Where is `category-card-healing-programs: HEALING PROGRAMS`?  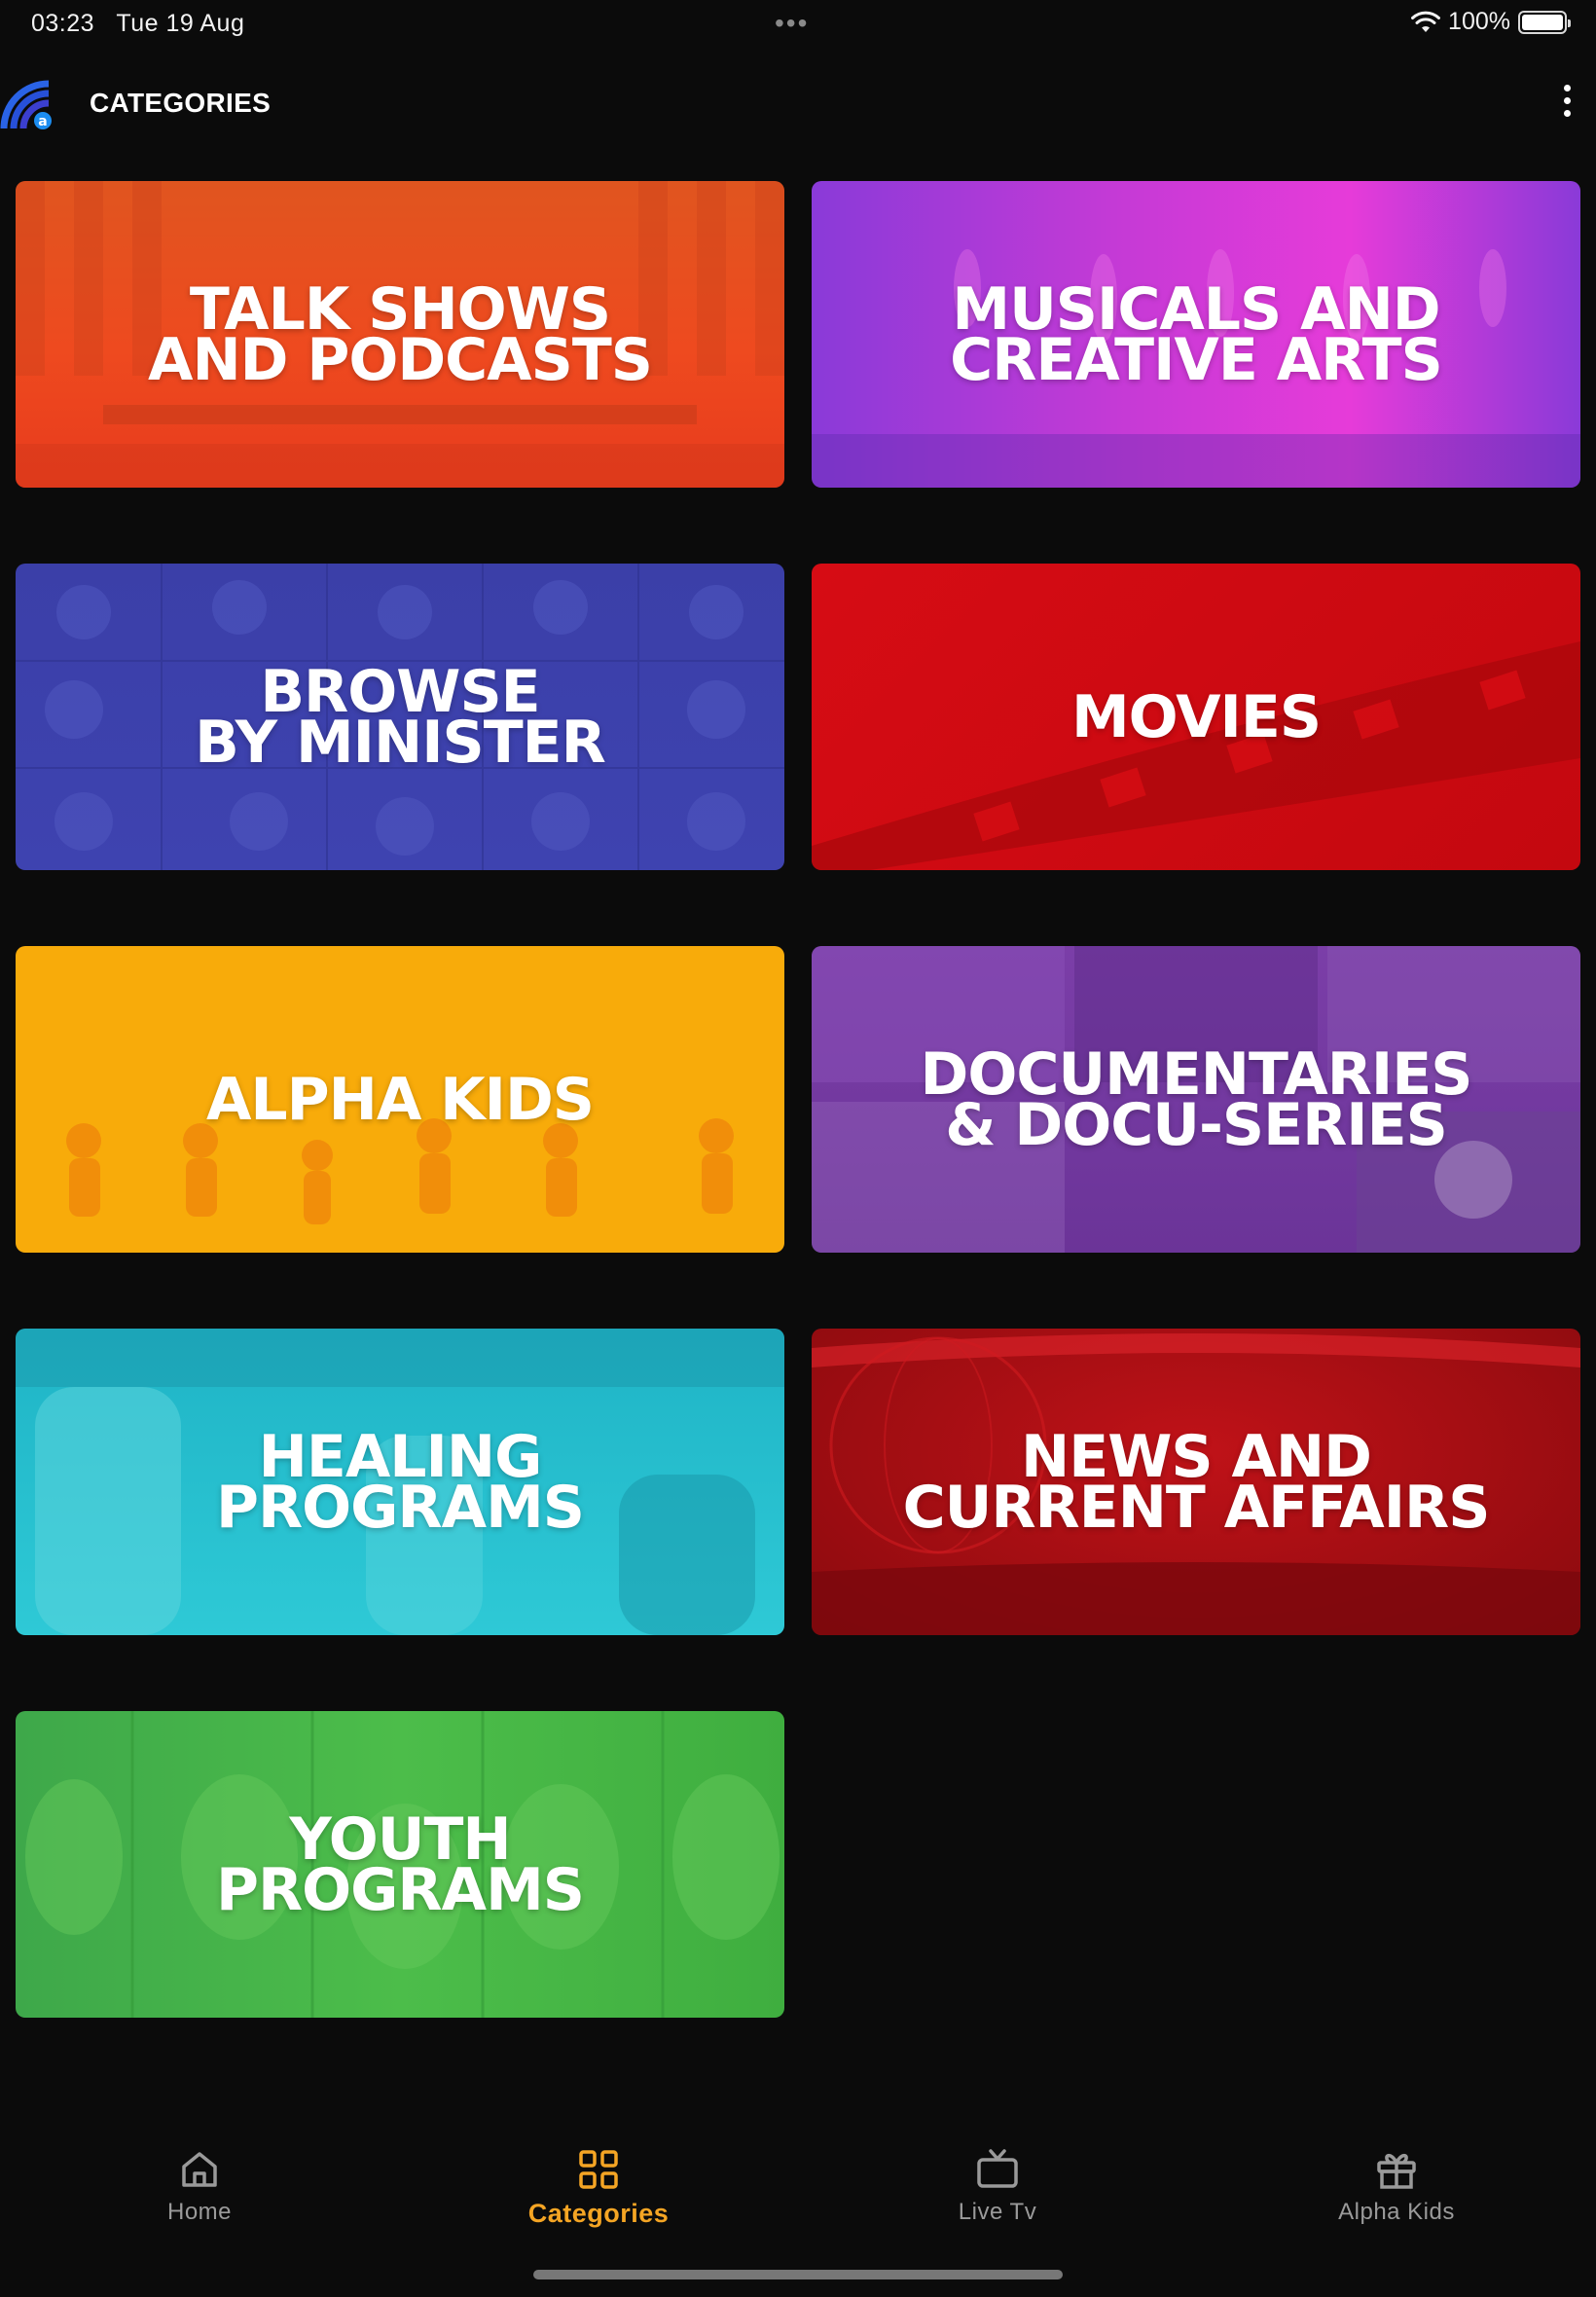
category-card-healing-programs: HEALING PROGRAMS is located at coordinates (400, 1482).